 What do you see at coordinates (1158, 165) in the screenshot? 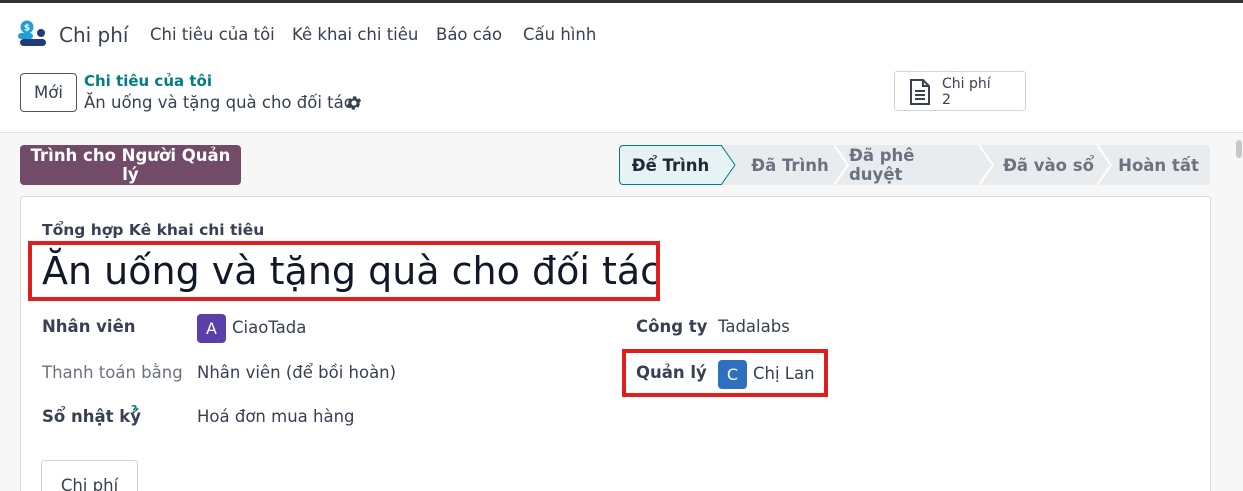
I see `stage-done: Hoàn tất` at bounding box center [1158, 165].